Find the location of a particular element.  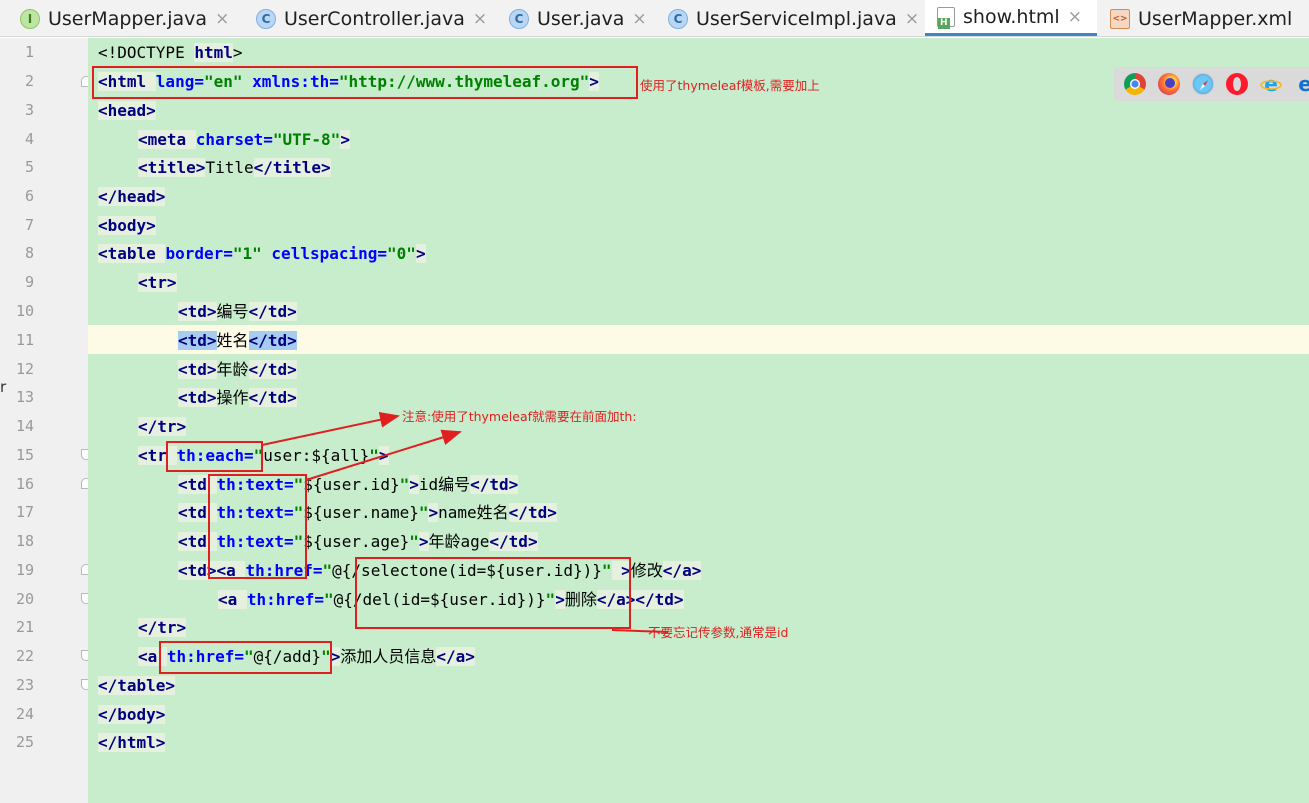

tab-usermapper-java: I UserMapper.java × is located at coordinates (124, 18).